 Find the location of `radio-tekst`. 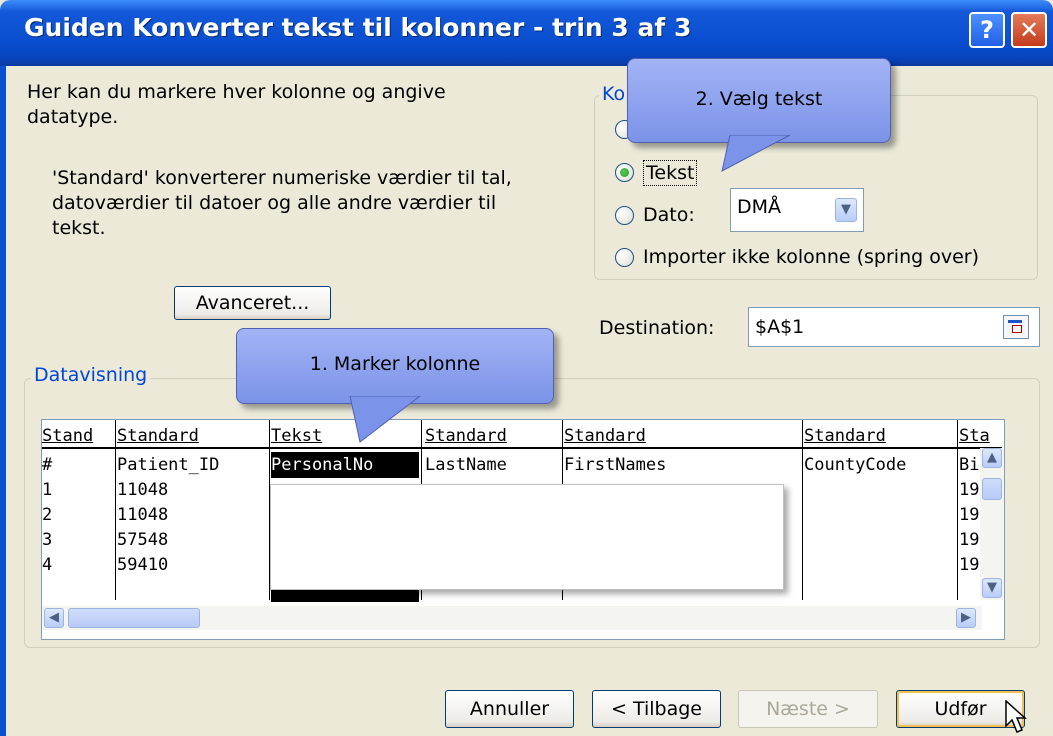

radio-tekst is located at coordinates (624, 172).